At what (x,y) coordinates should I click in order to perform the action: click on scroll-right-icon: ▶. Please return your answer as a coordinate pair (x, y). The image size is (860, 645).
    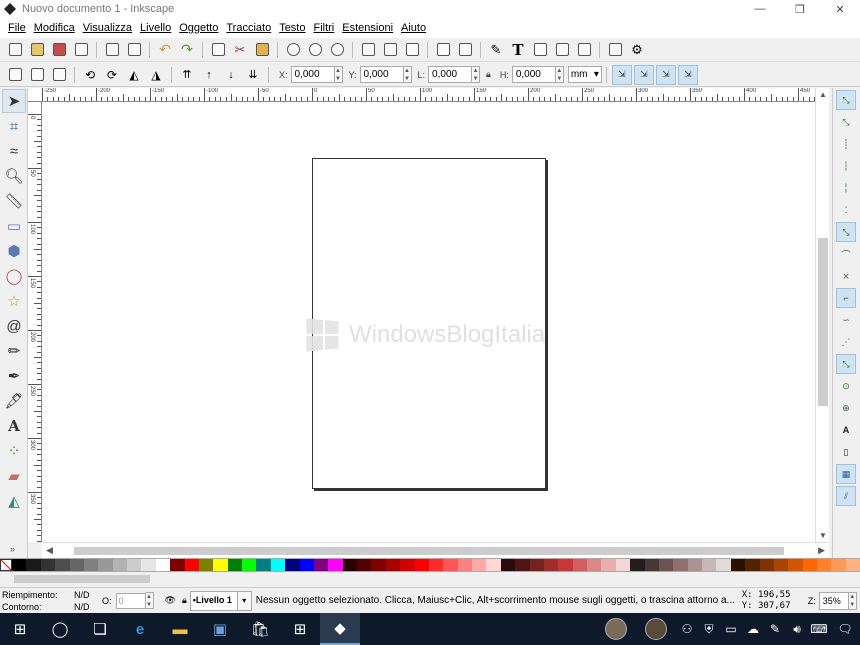
    Looking at the image, I should click on (821, 550).